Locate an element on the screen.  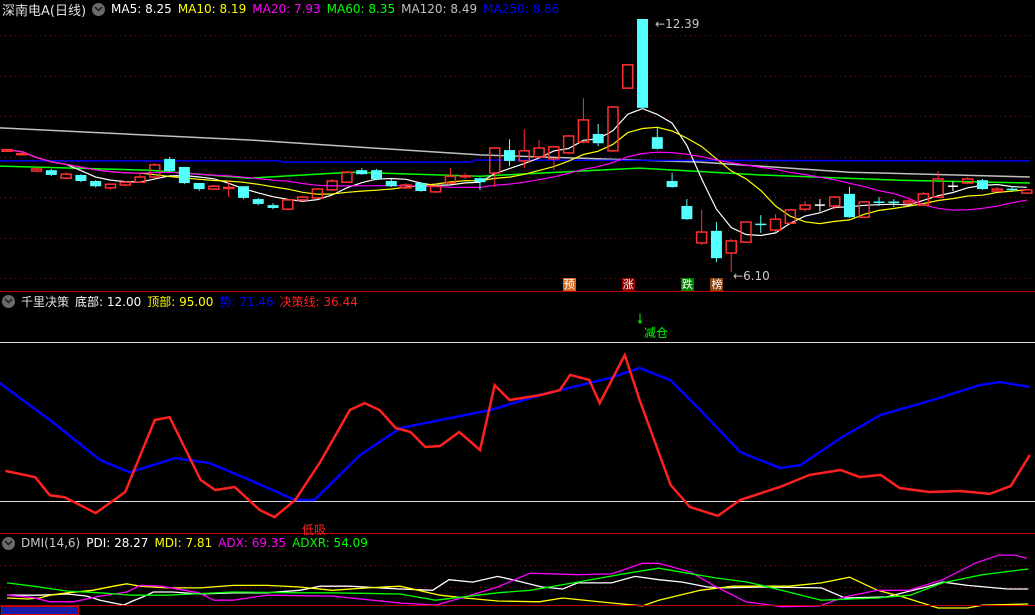
adxr-label: ADXR: 54.09 is located at coordinates (330, 543).